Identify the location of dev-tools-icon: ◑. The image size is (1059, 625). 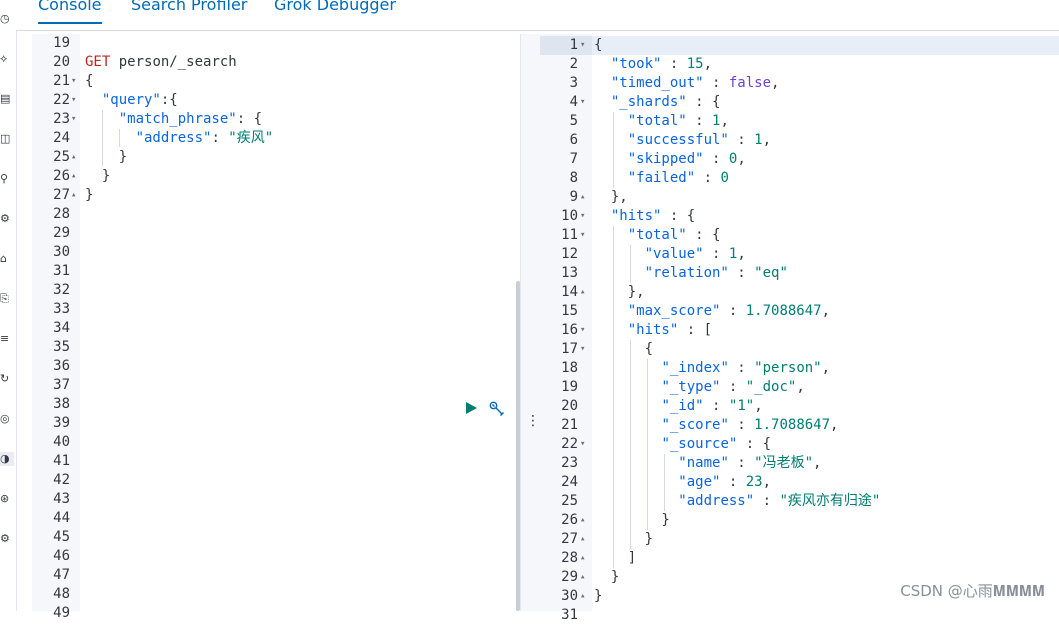
(7, 459).